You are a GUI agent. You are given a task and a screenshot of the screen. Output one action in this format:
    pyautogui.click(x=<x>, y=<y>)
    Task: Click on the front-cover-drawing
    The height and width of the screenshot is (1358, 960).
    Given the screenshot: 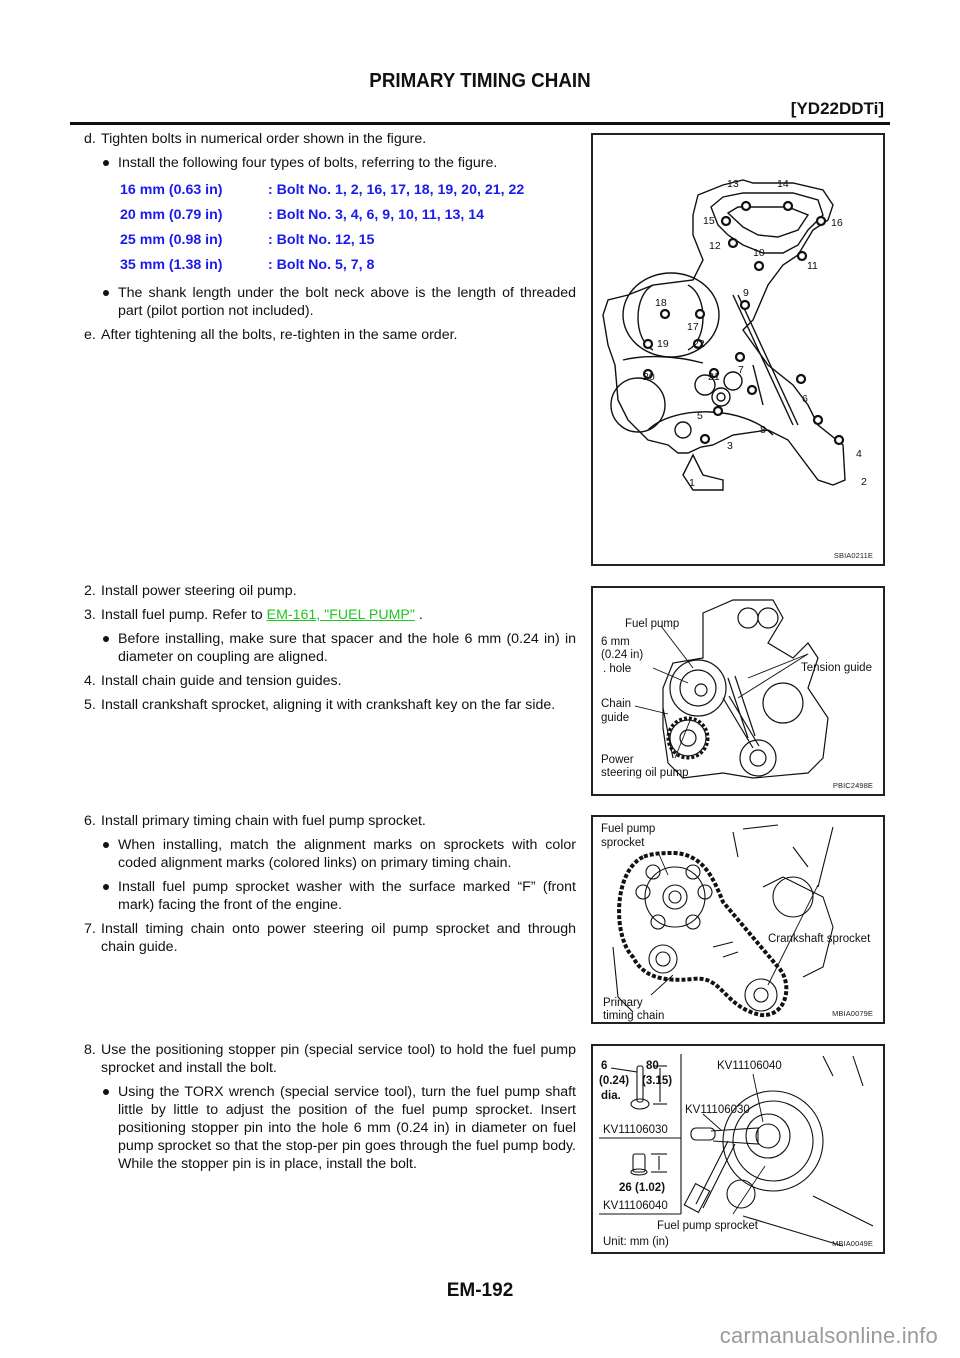 What is the action you would take?
    pyautogui.click(x=724, y=335)
    